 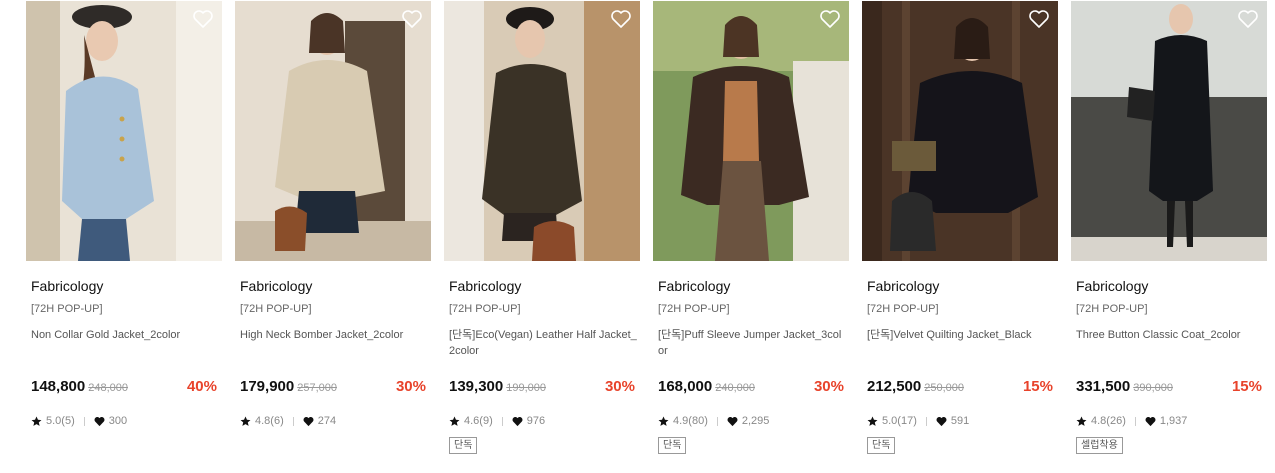 What do you see at coordinates (288, 421) in the screenshot?
I see `product-meta: 4.8(6) 274` at bounding box center [288, 421].